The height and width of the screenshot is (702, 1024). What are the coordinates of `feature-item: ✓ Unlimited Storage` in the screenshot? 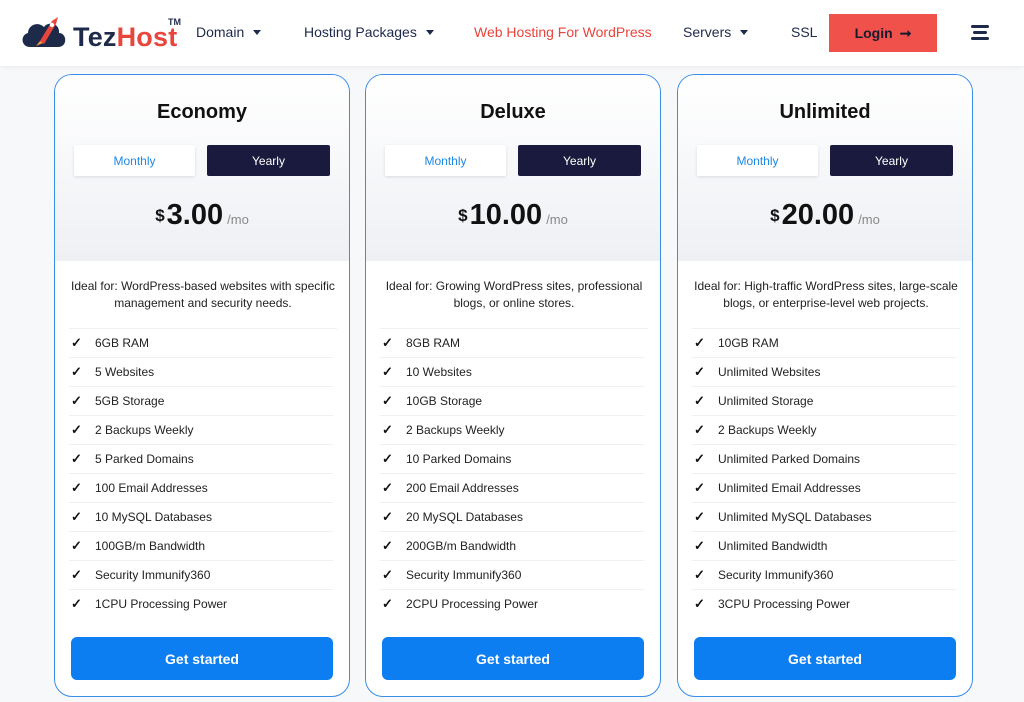 It's located at (824, 401).